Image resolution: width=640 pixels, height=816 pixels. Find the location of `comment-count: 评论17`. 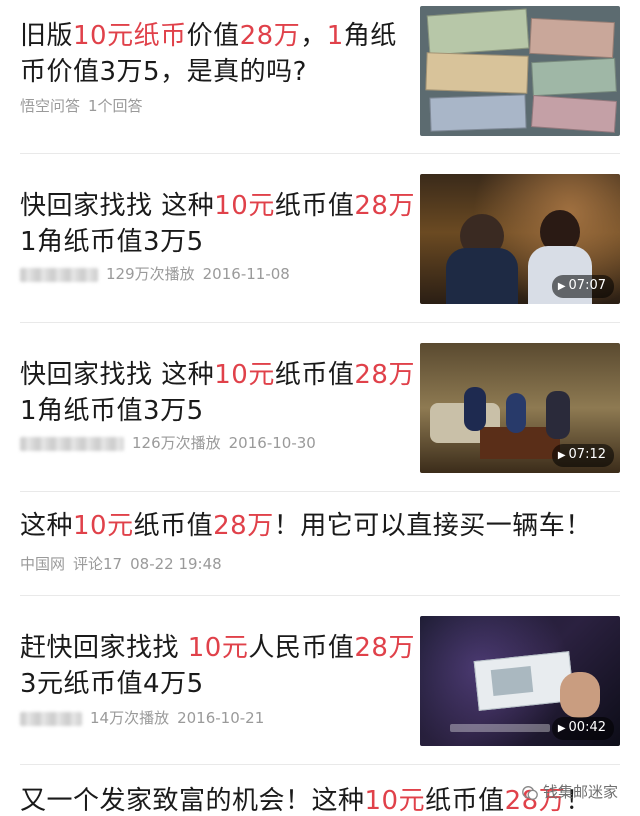

comment-count: 评论17 is located at coordinates (98, 564).